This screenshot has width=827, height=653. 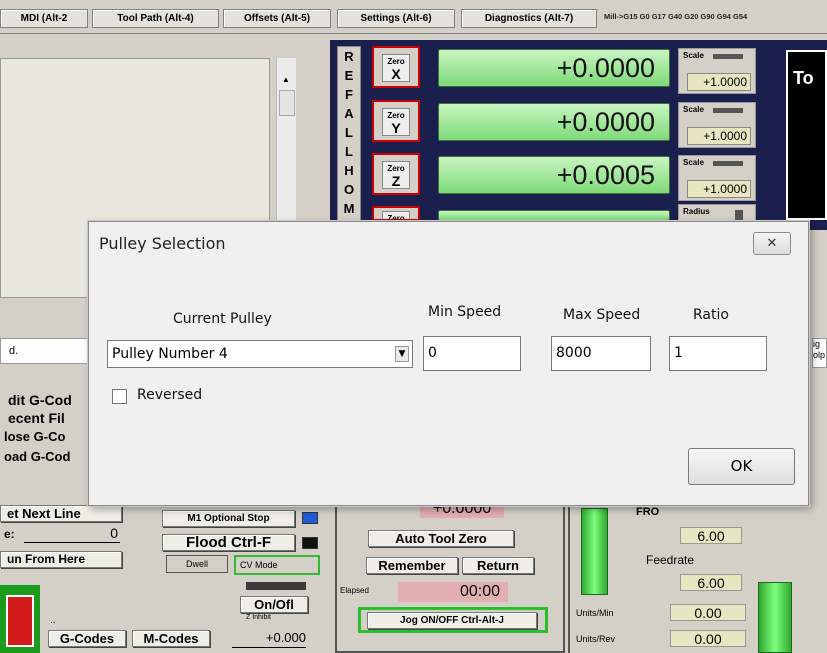 I want to click on ok-button: OK, so click(x=741, y=466).